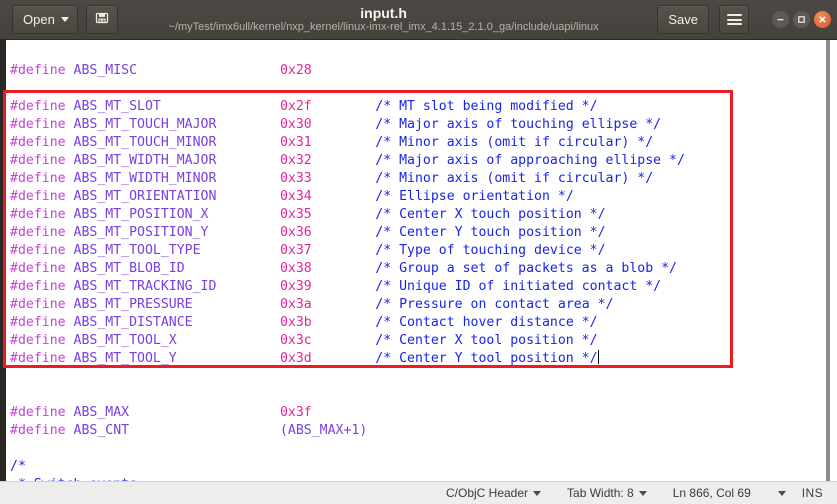  What do you see at coordinates (801, 19) in the screenshot?
I see `maximize-button` at bounding box center [801, 19].